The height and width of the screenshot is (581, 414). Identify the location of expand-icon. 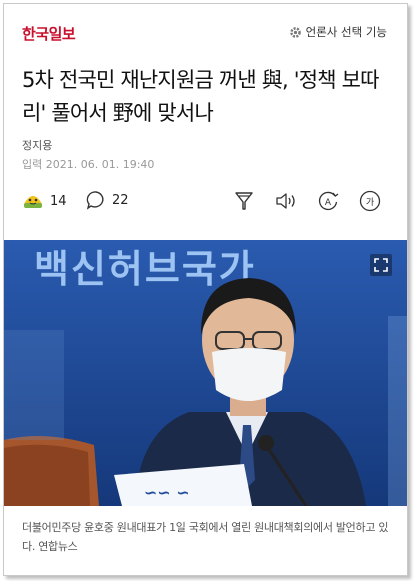
(381, 265).